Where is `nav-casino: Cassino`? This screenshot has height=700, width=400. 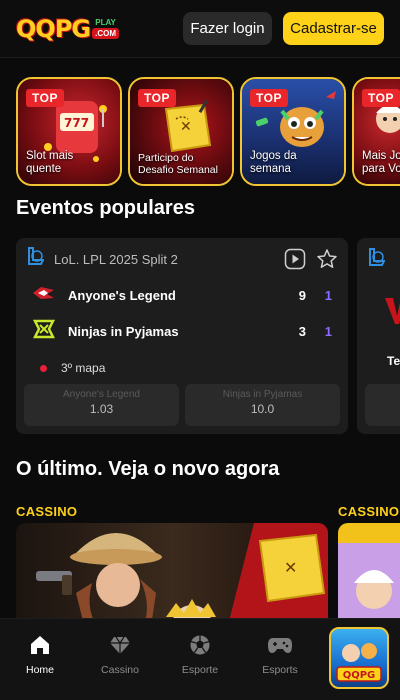
nav-casino: Cassino is located at coordinates (120, 654).